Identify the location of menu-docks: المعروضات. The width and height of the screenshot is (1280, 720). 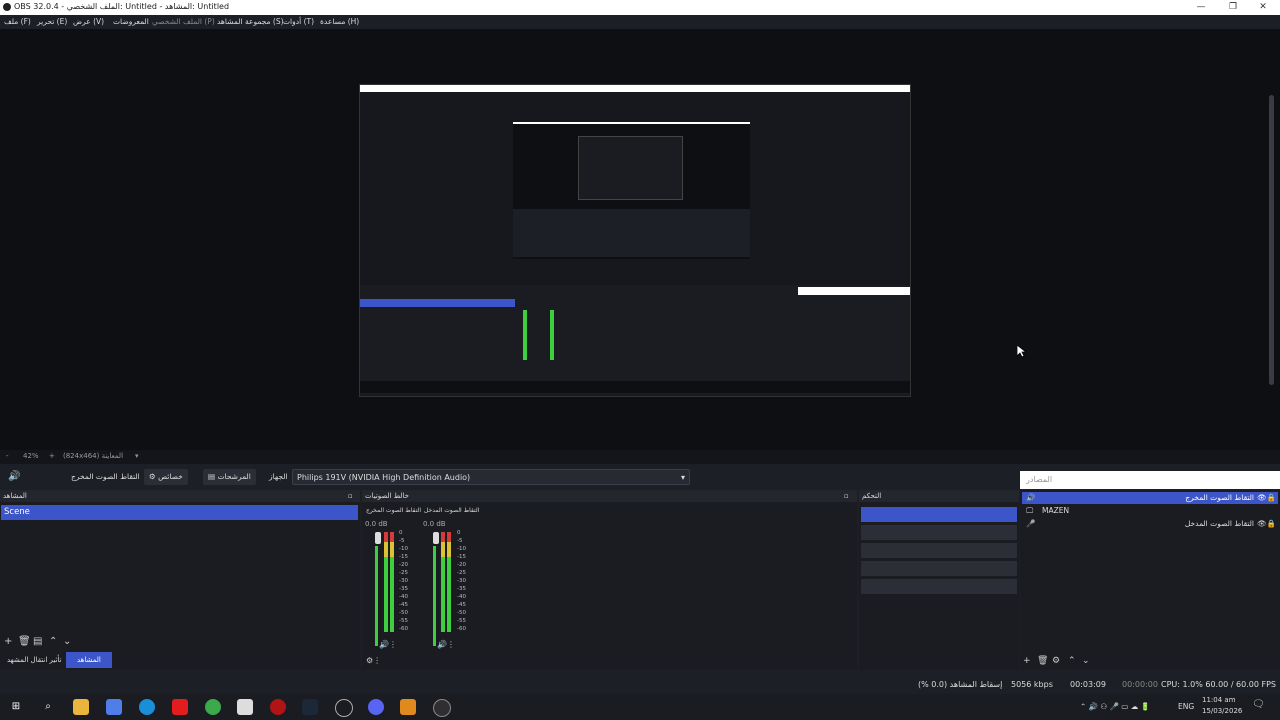
(131, 21).